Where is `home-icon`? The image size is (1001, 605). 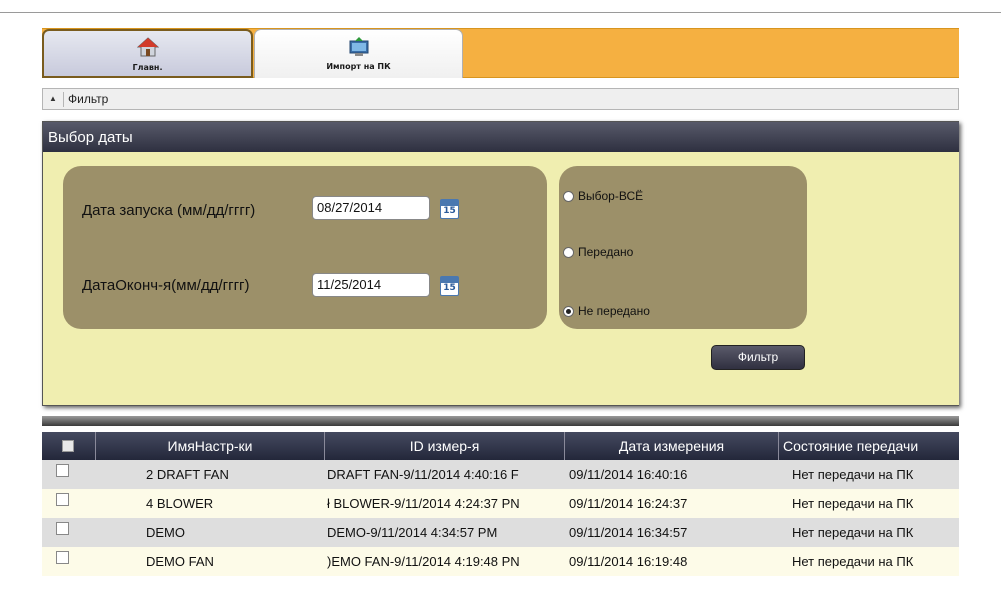 home-icon is located at coordinates (147, 49).